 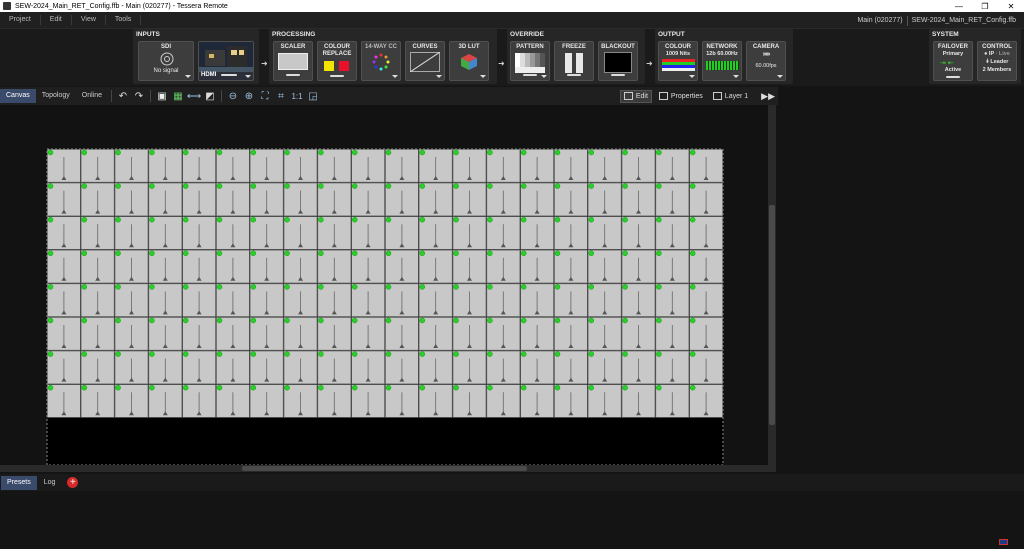 What do you see at coordinates (384, 468) in the screenshot?
I see `horizontal-scroll-thumb` at bounding box center [384, 468].